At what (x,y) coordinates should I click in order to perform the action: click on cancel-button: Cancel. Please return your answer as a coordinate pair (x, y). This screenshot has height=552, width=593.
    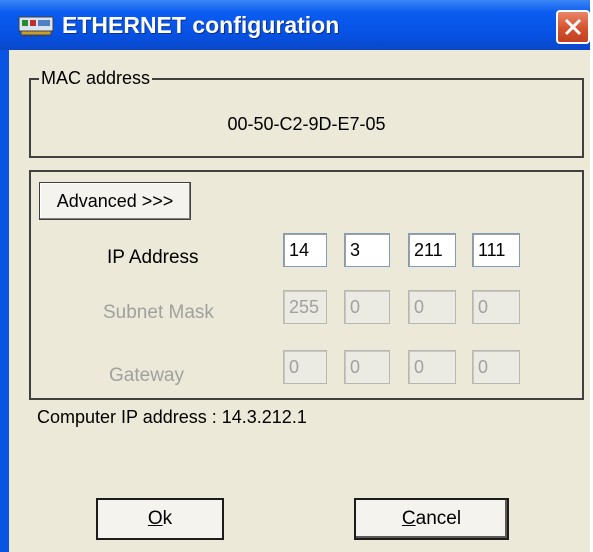
    Looking at the image, I should click on (431, 519).